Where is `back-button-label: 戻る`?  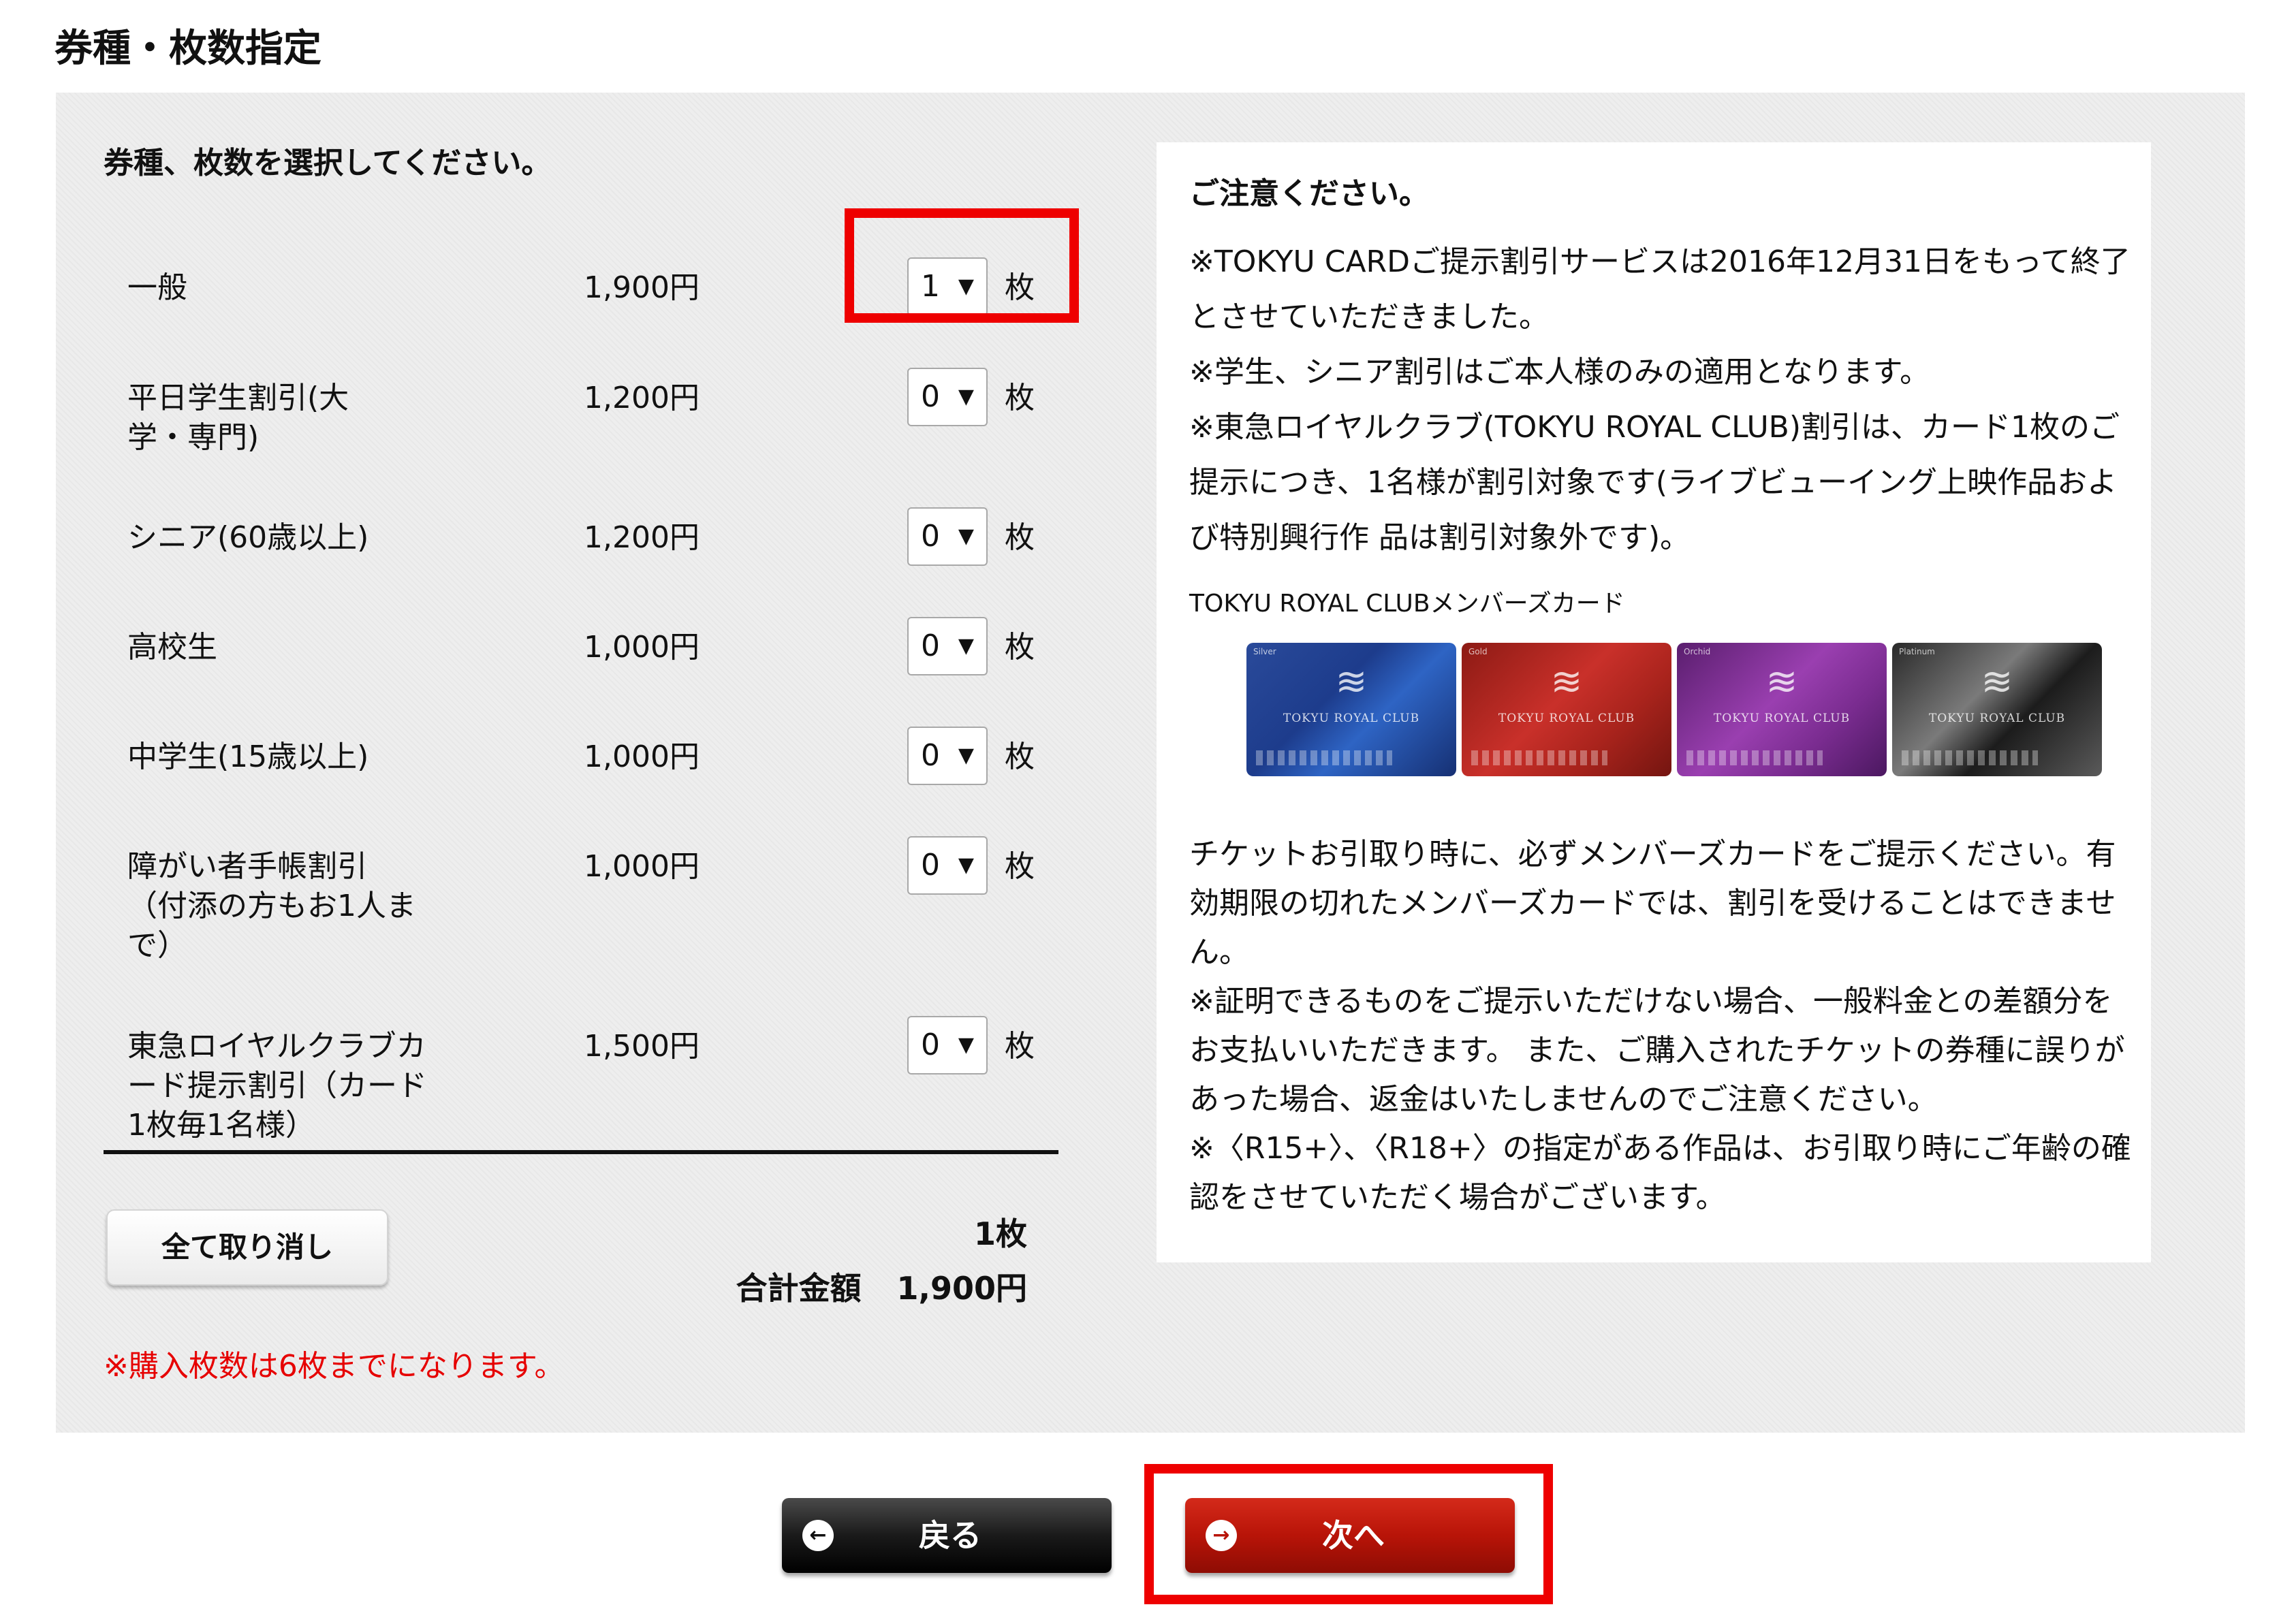
back-button-label: 戻る is located at coordinates (950, 1535).